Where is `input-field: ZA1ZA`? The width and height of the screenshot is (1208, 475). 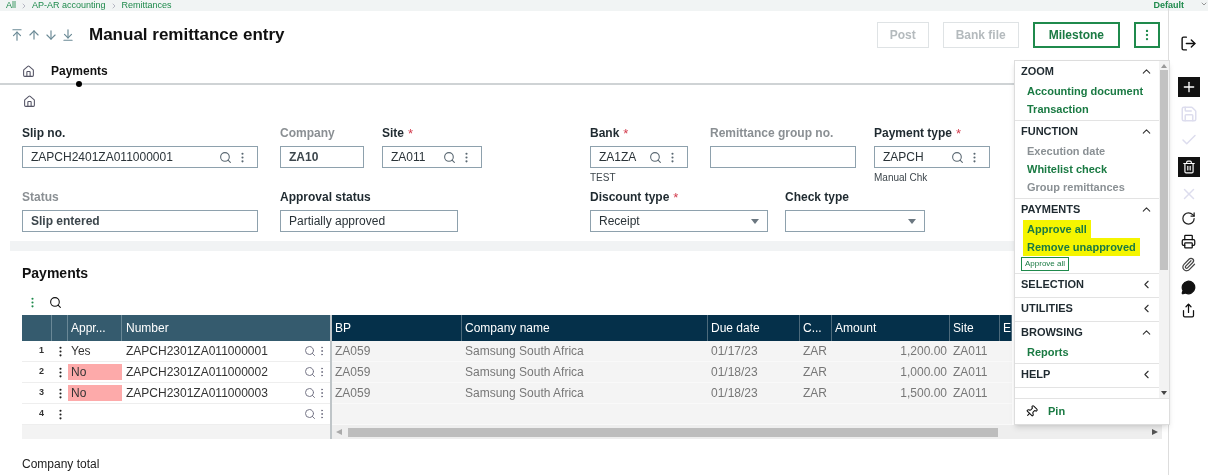
input-field: ZA1ZA is located at coordinates (639, 157).